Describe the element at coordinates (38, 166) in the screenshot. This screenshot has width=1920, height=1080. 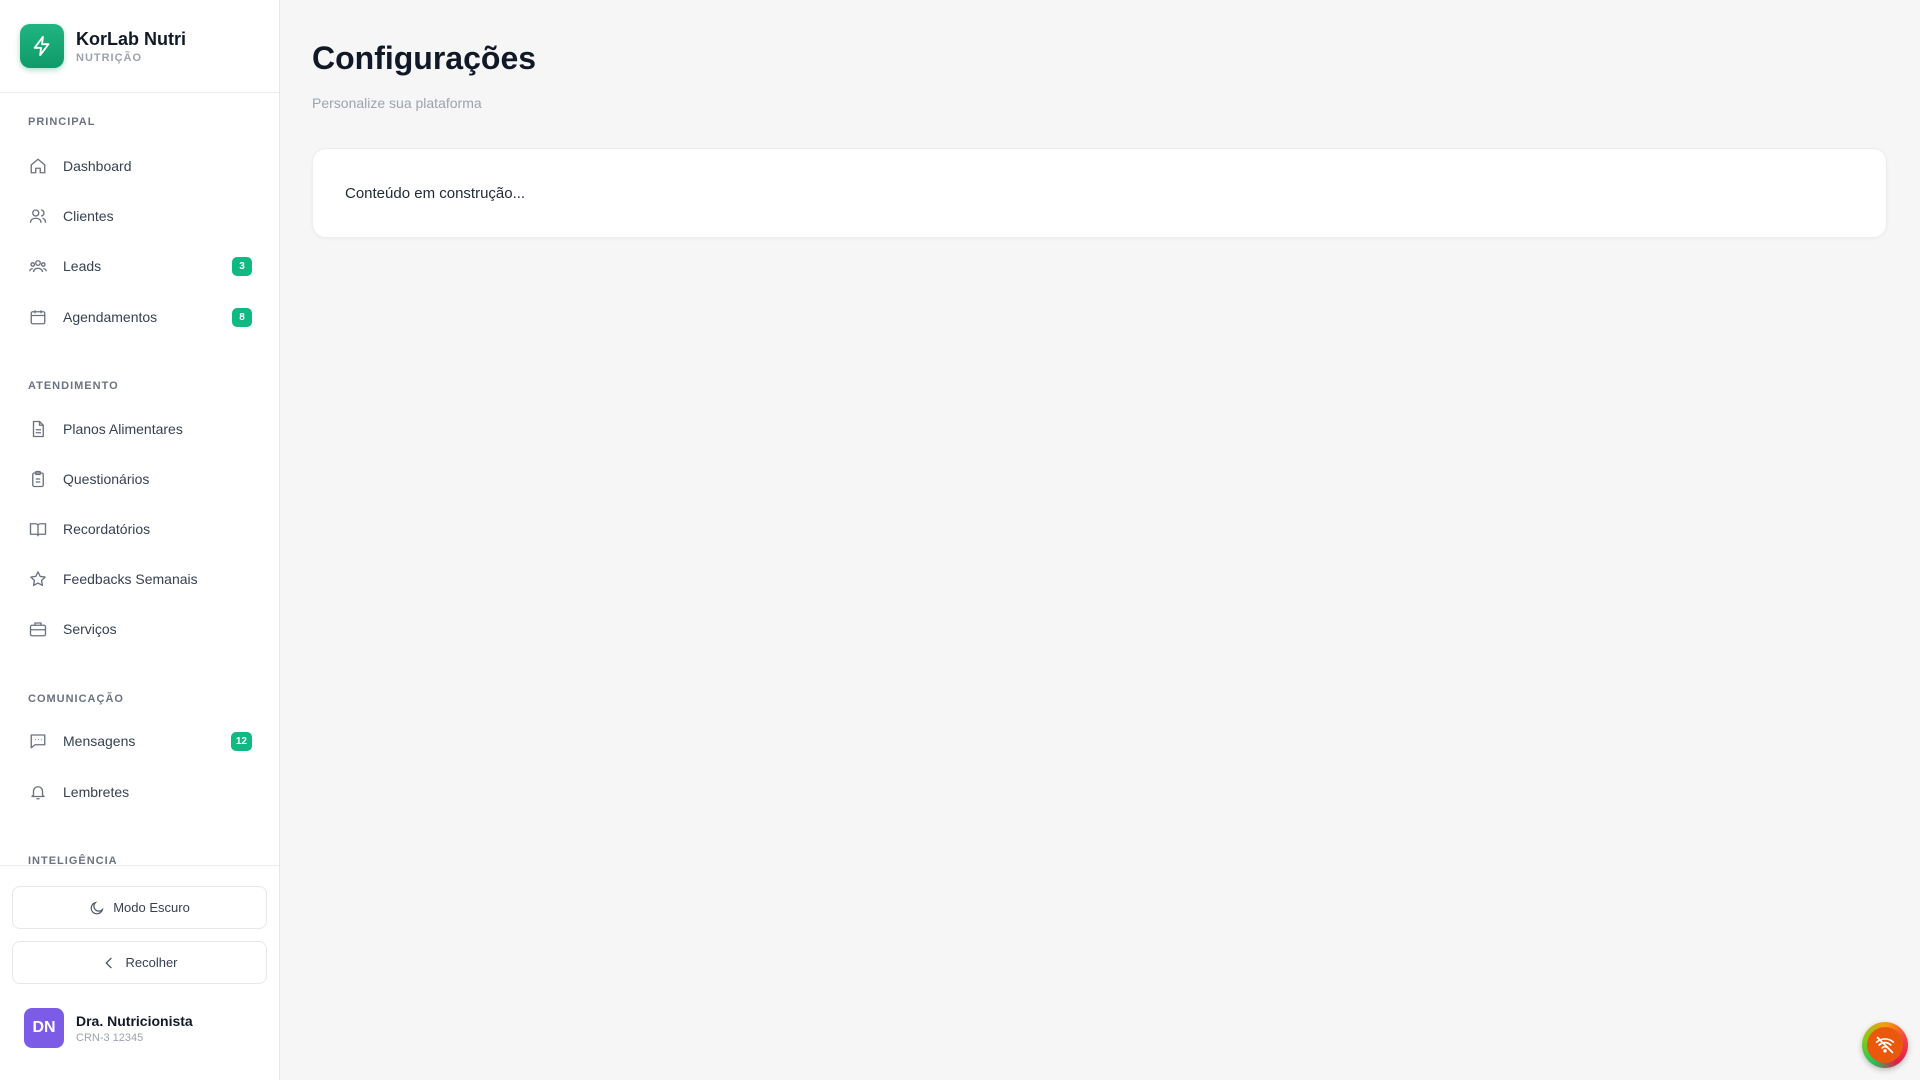
I see `home-icon` at that location.